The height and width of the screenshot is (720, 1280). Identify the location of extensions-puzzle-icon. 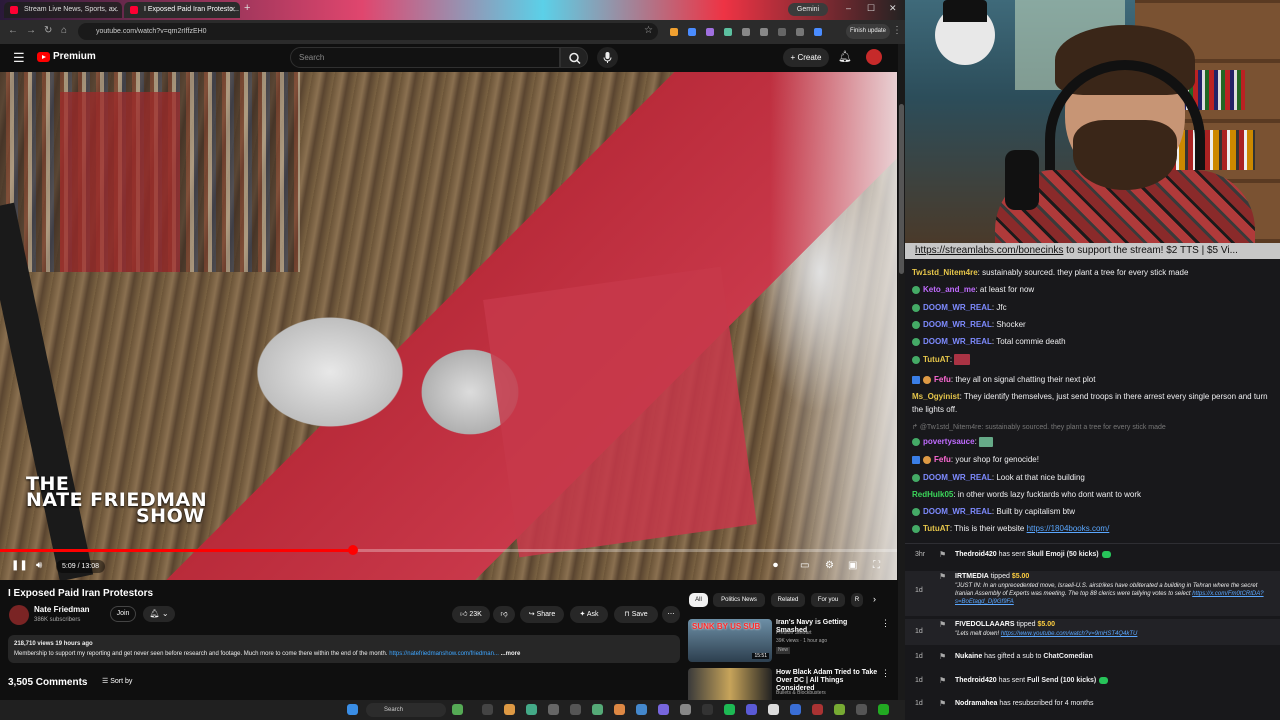
(764, 32).